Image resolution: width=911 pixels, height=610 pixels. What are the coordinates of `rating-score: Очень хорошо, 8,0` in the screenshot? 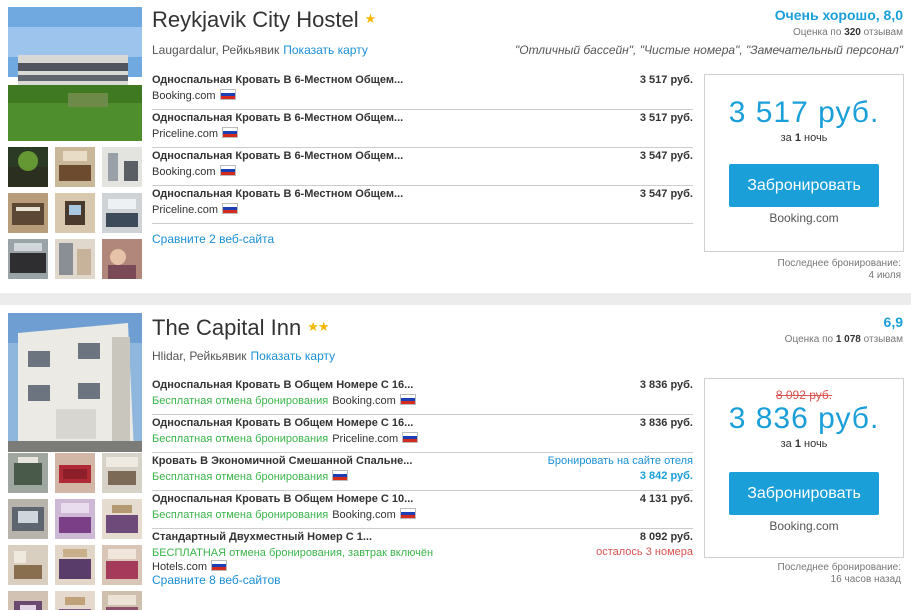 It's located at (839, 15).